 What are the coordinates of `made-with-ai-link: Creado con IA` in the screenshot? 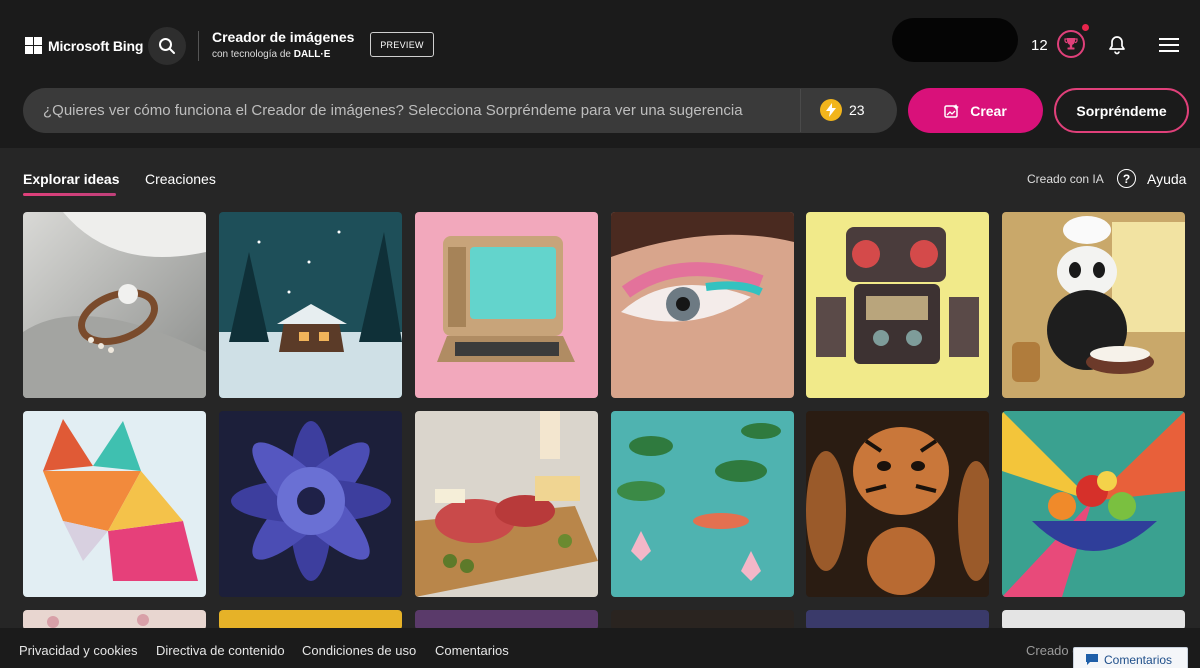 It's located at (1065, 179).